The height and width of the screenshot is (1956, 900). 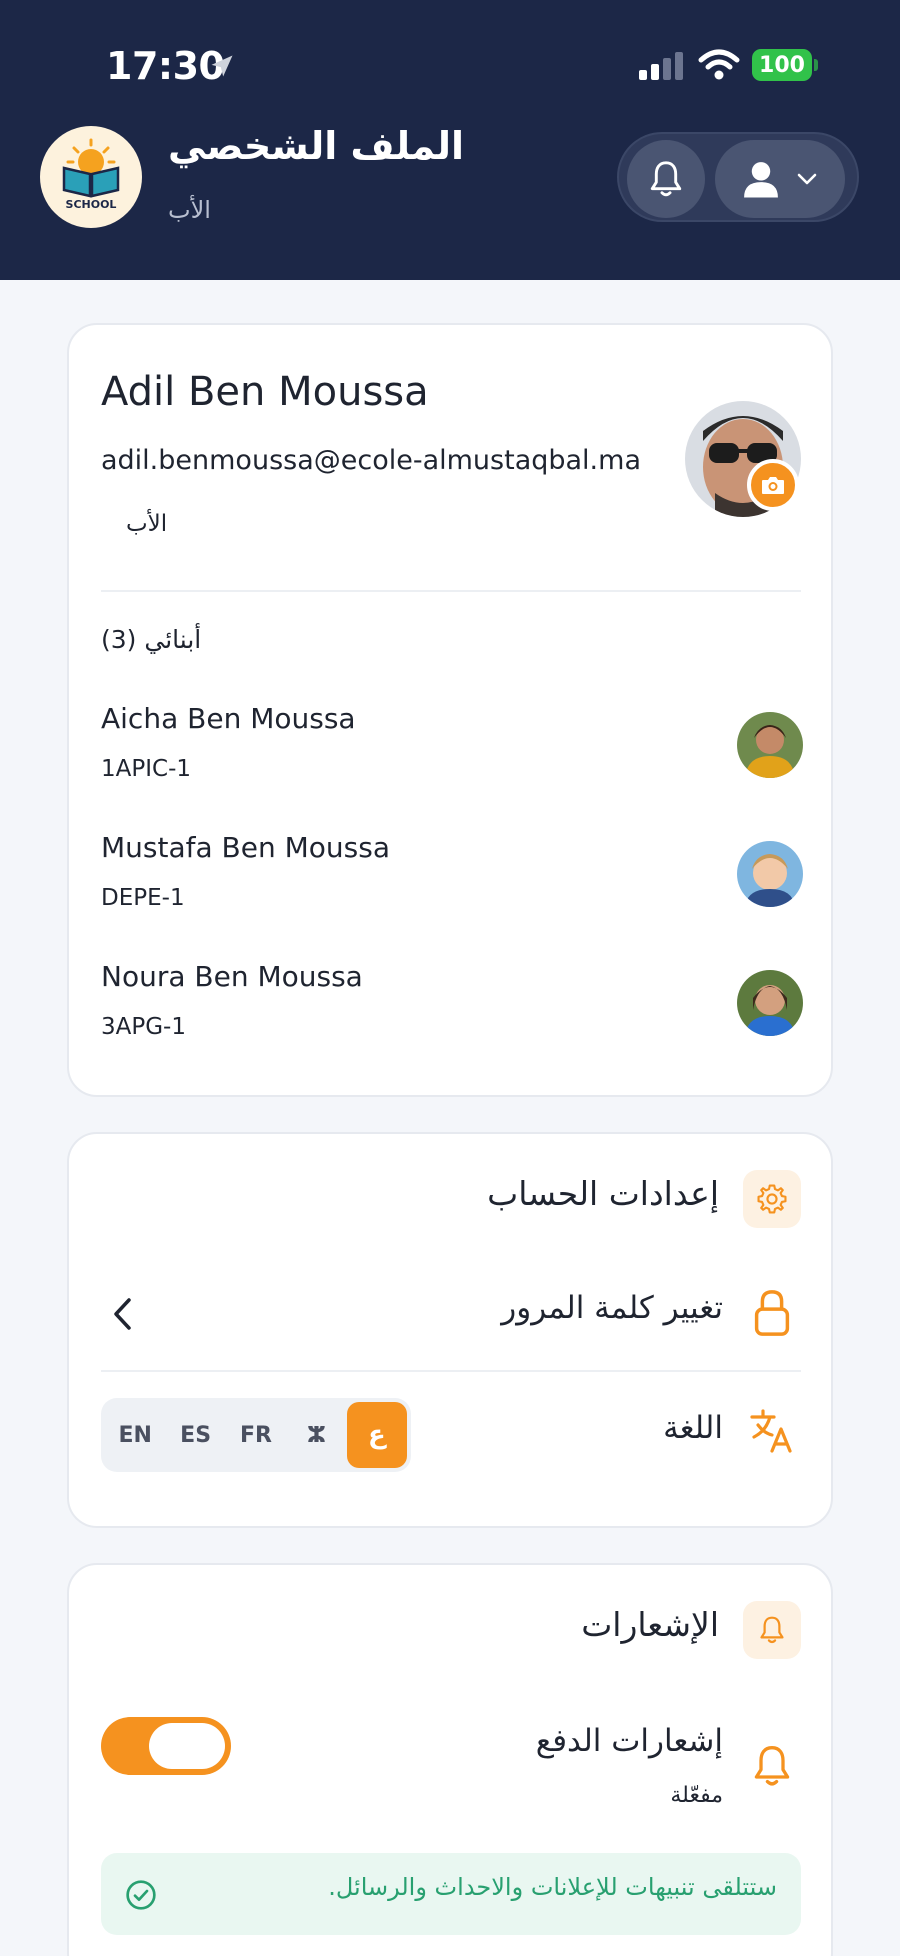 I want to click on settings-section-icon, so click(x=772, y=1199).